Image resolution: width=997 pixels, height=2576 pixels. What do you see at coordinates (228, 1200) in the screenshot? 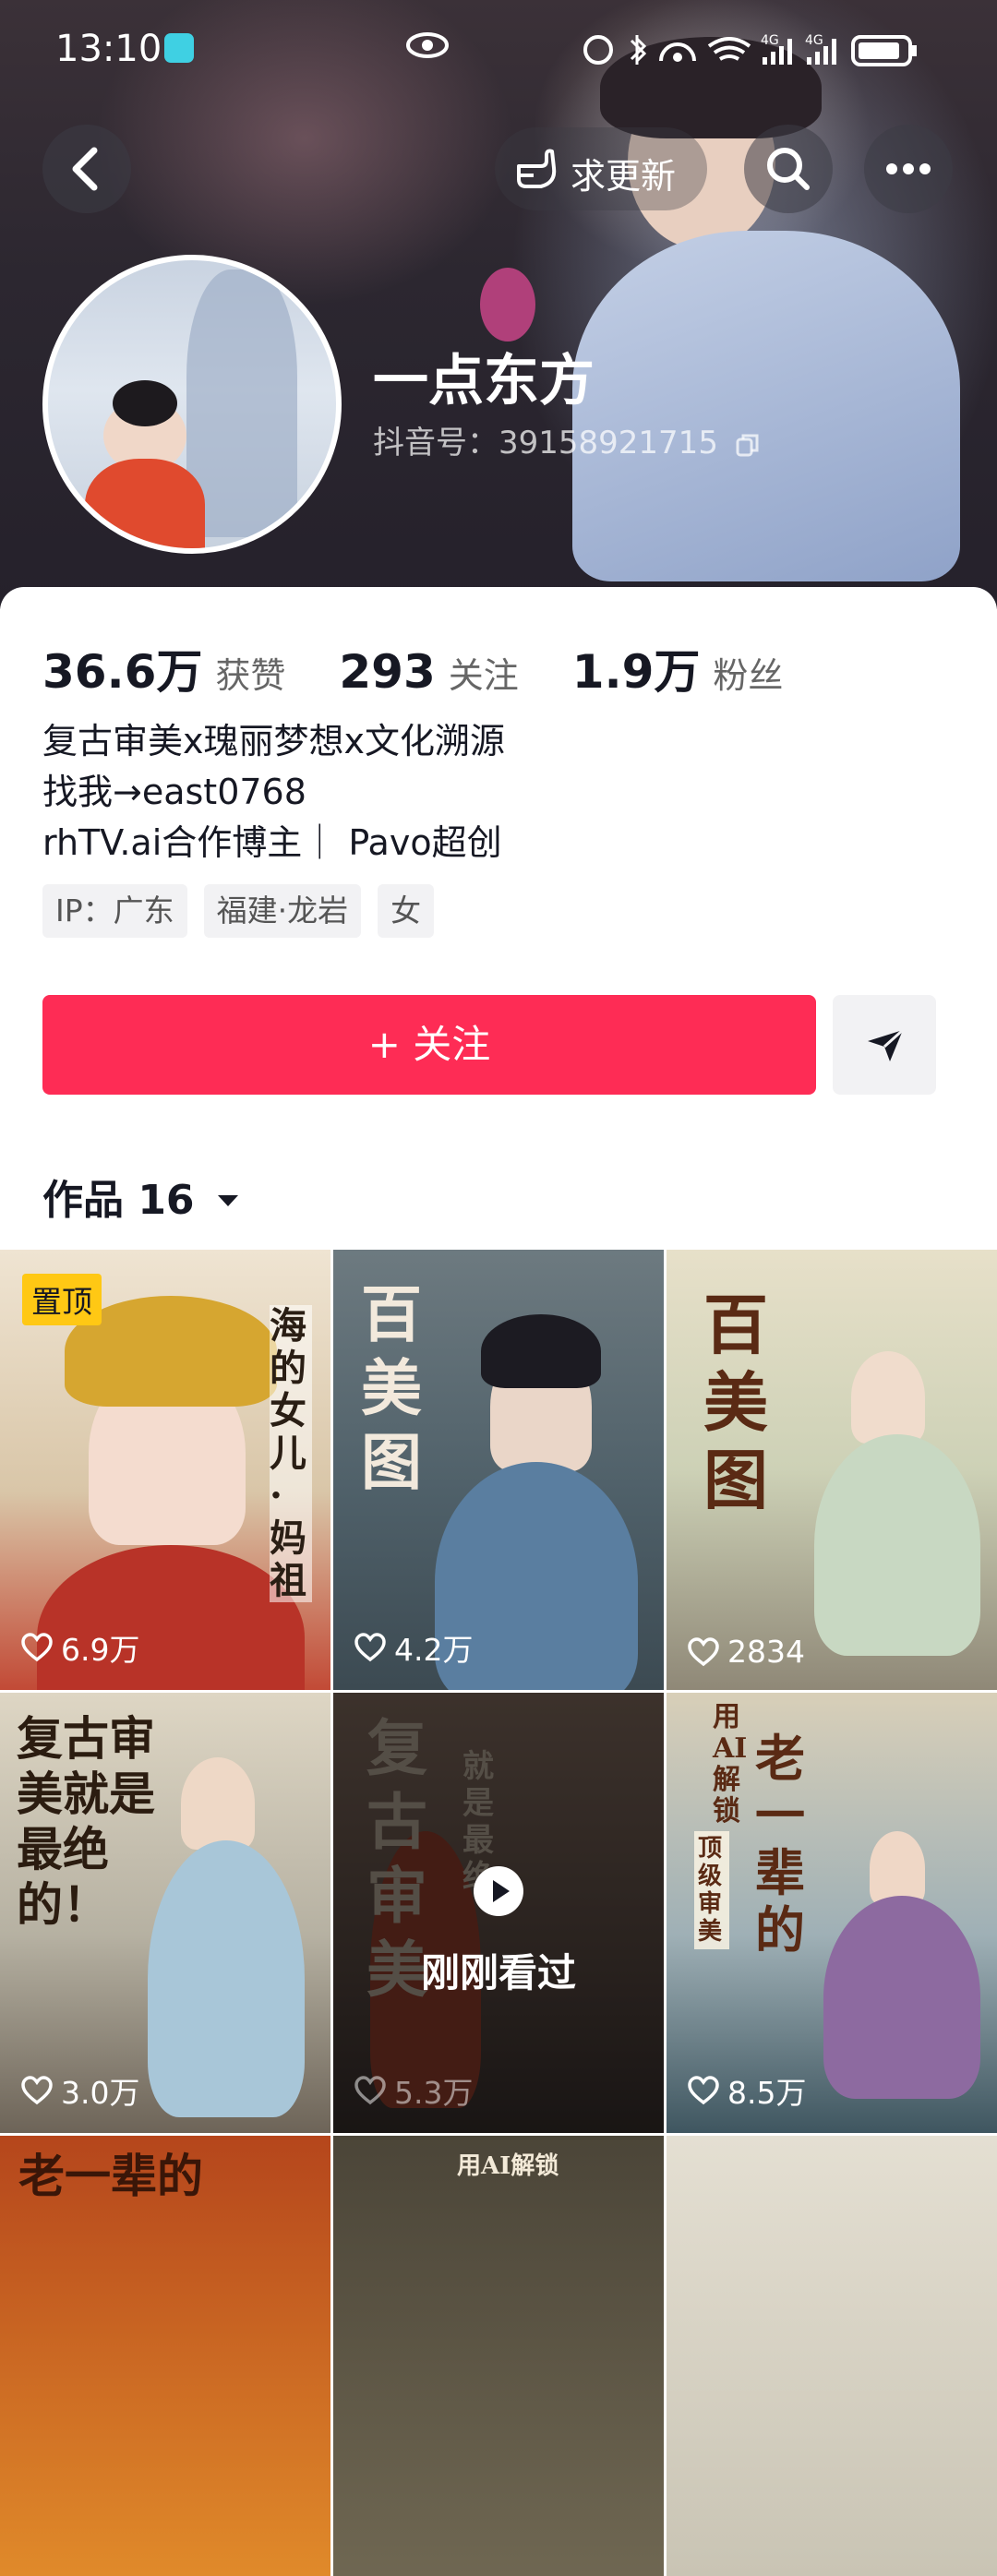
I see `caret-down-icon` at bounding box center [228, 1200].